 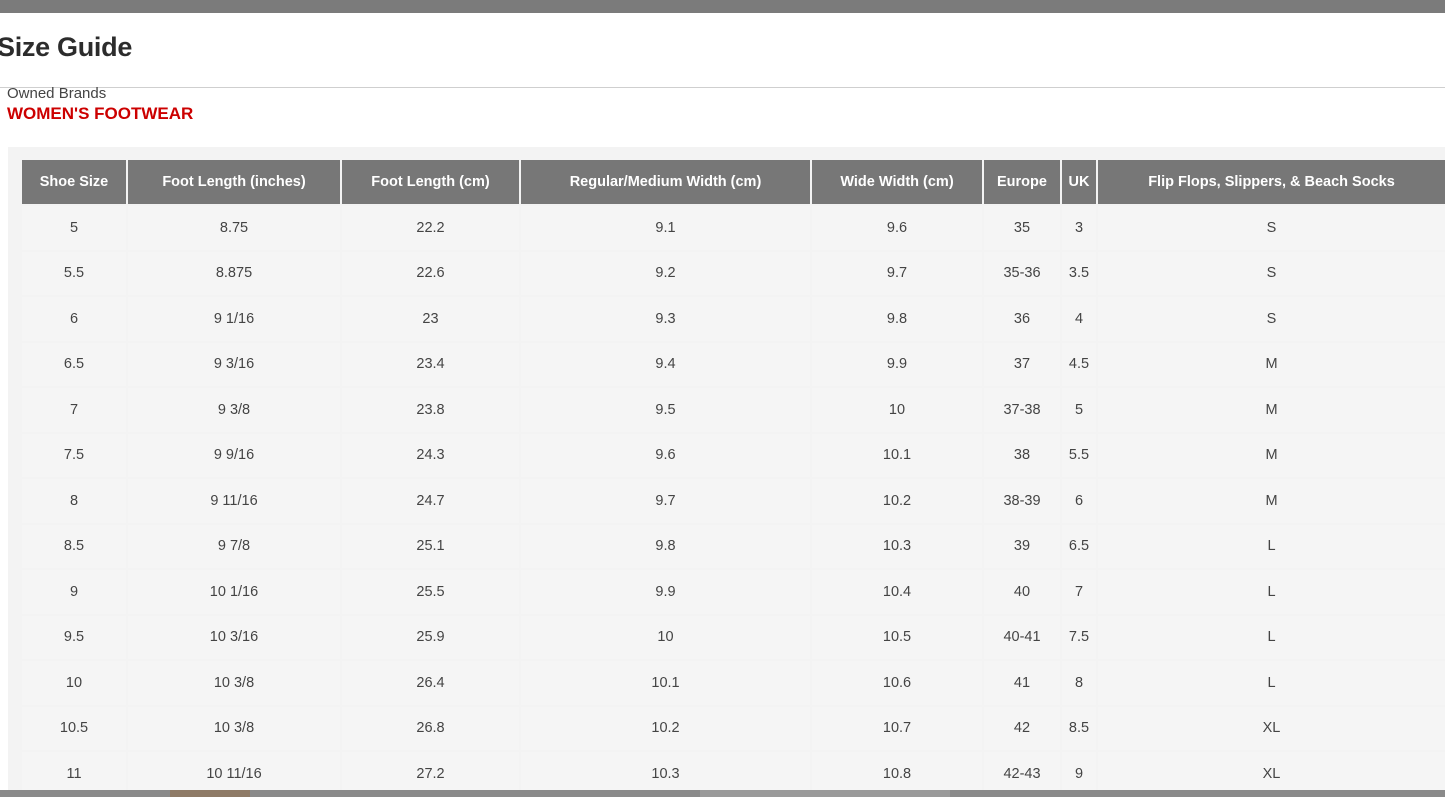 What do you see at coordinates (665, 182) in the screenshot?
I see `header-regular-width: Regular/Medium Width (cm)` at bounding box center [665, 182].